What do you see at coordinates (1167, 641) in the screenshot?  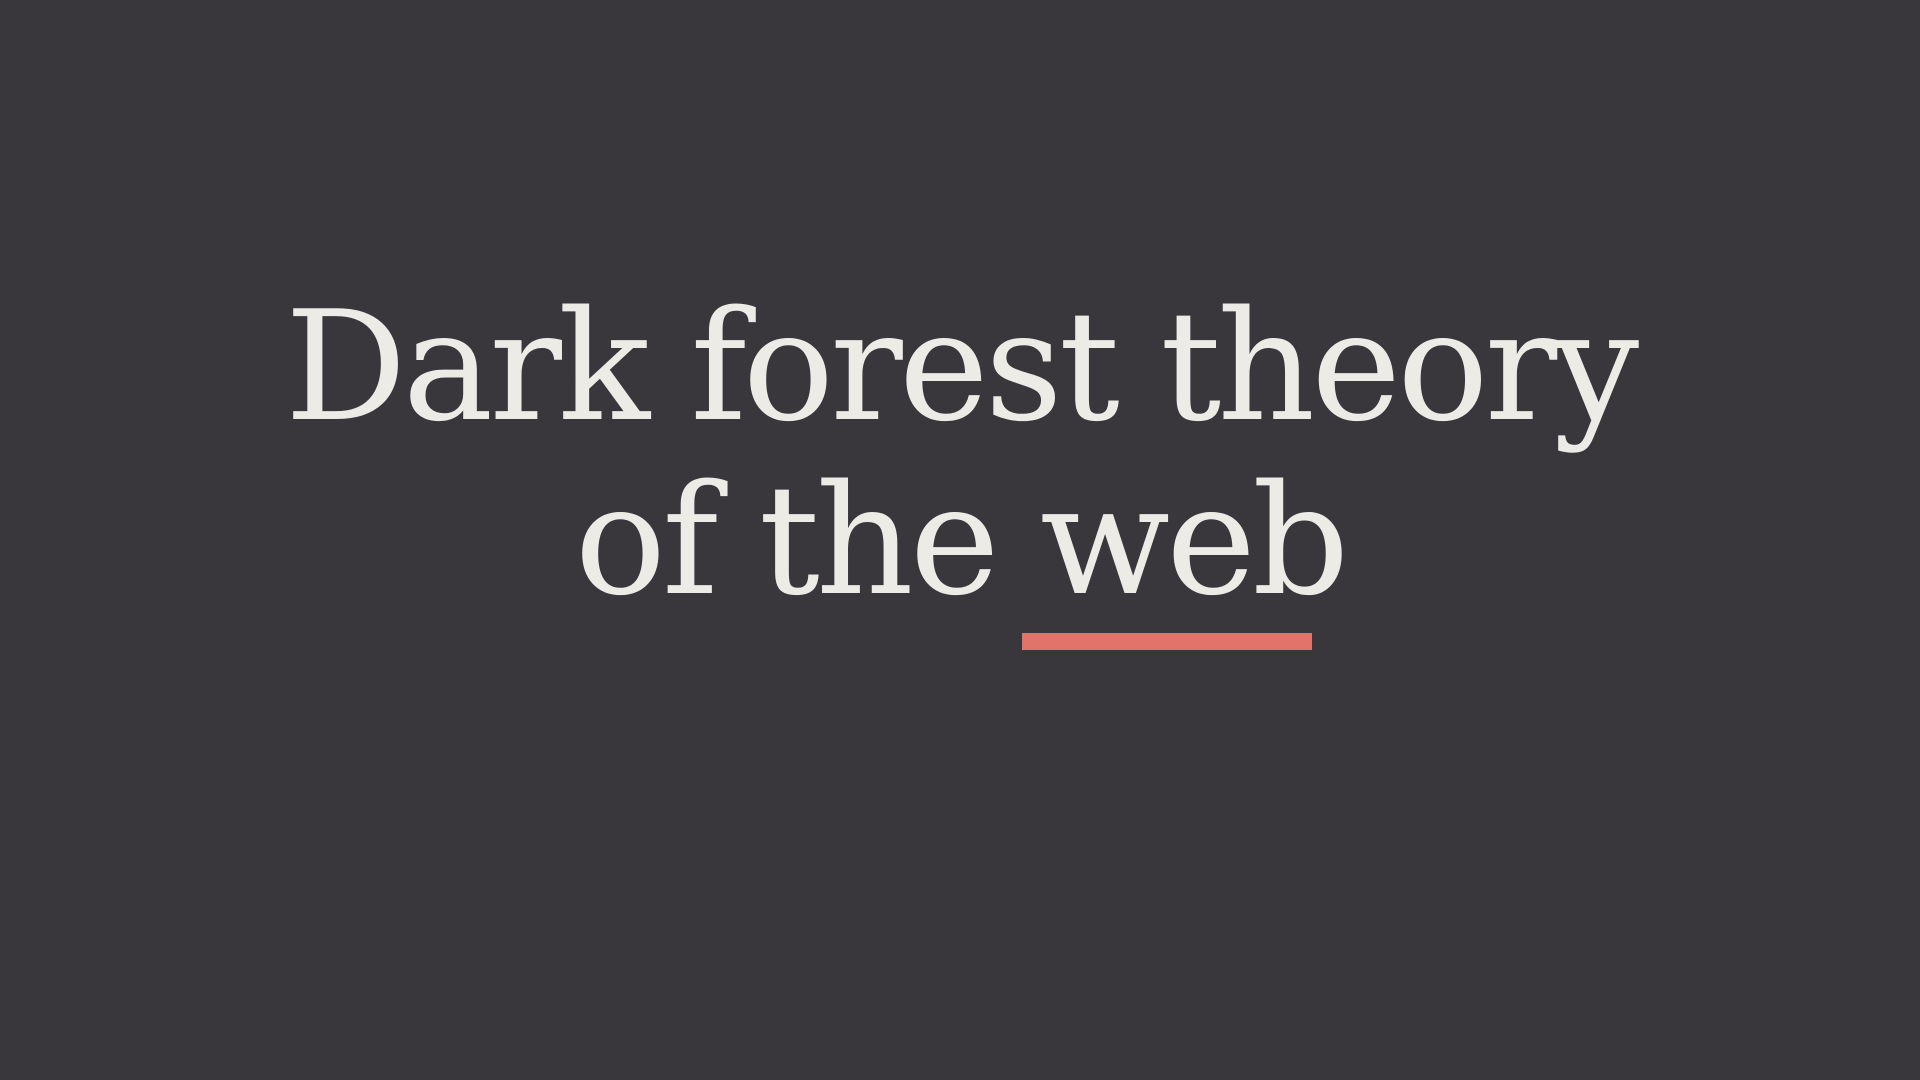 I see `accent-underline` at bounding box center [1167, 641].